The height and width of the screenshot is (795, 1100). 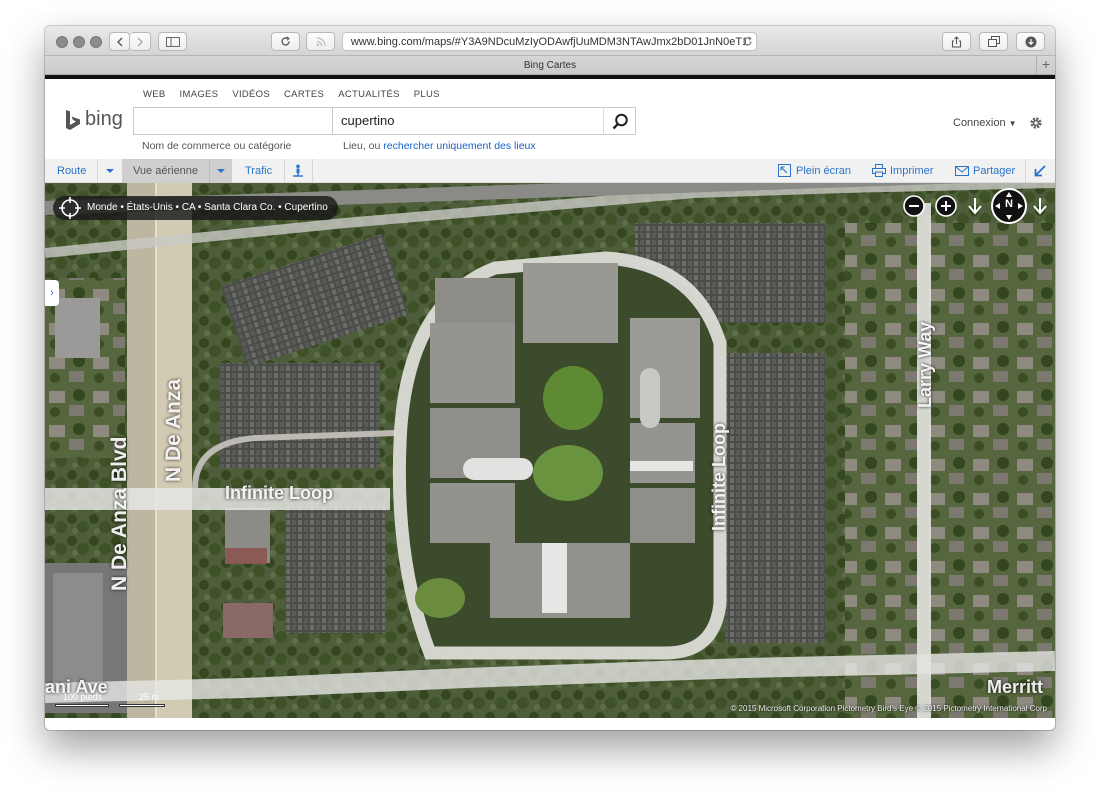 I want to click on view-dropdown-icon, so click(x=221, y=171).